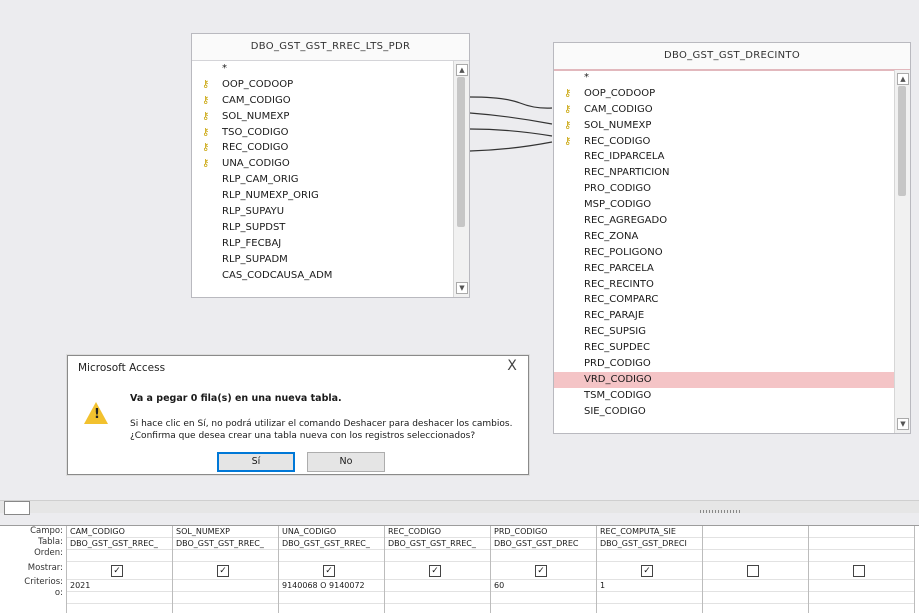 This screenshot has height=613, width=919. I want to click on grid-field-cell: UNA_CODIGO, so click(331, 532).